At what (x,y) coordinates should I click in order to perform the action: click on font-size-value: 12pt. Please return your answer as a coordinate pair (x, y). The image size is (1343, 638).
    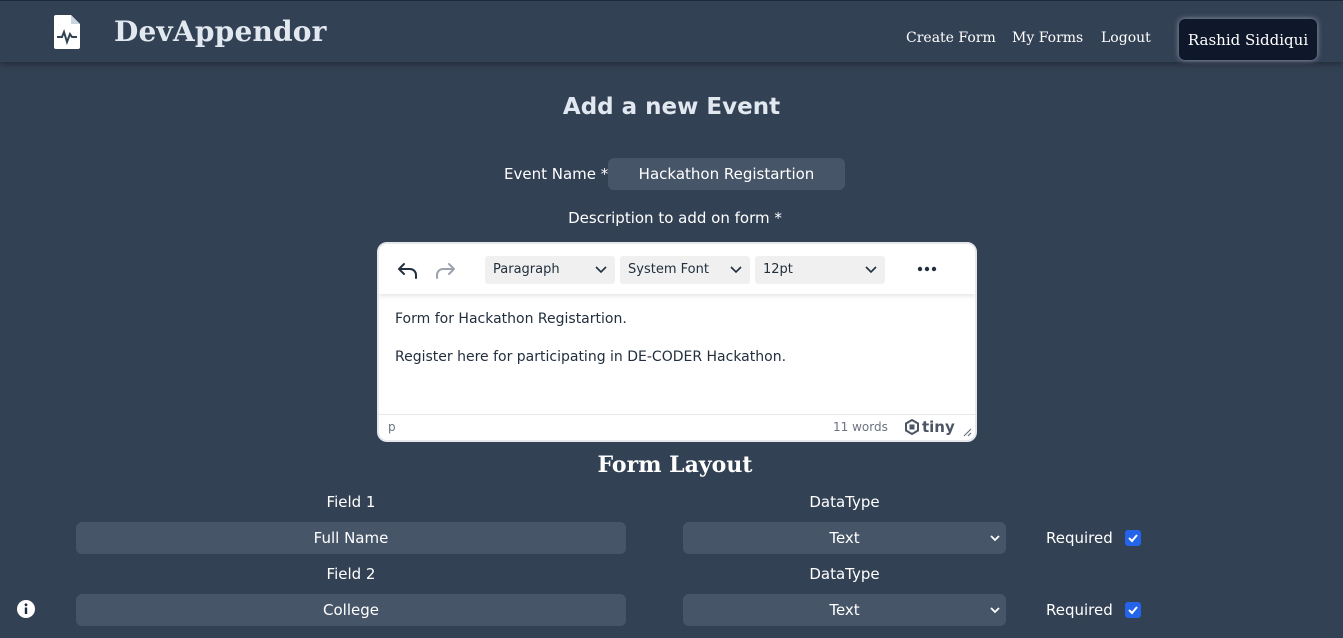
    Looking at the image, I should click on (778, 269).